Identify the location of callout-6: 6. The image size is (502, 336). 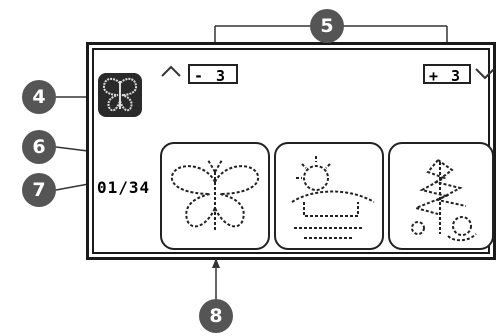
(39, 147).